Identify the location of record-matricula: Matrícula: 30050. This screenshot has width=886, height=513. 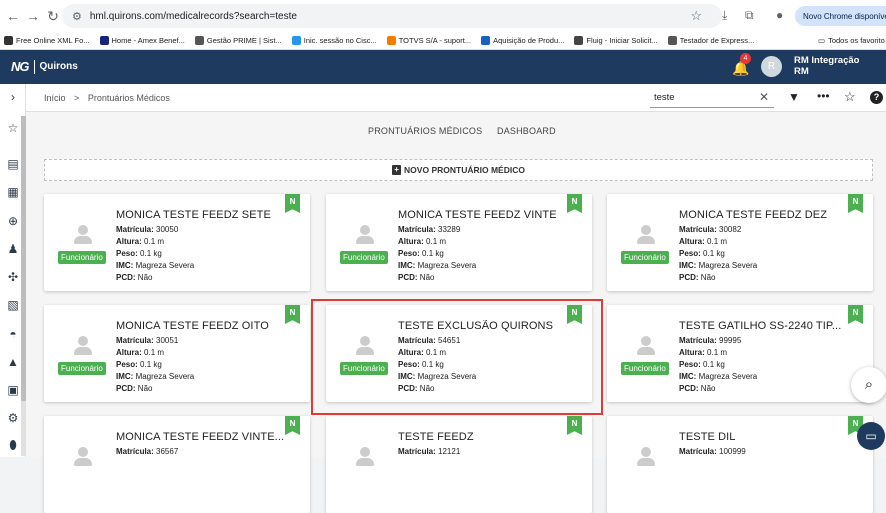
(147, 229).